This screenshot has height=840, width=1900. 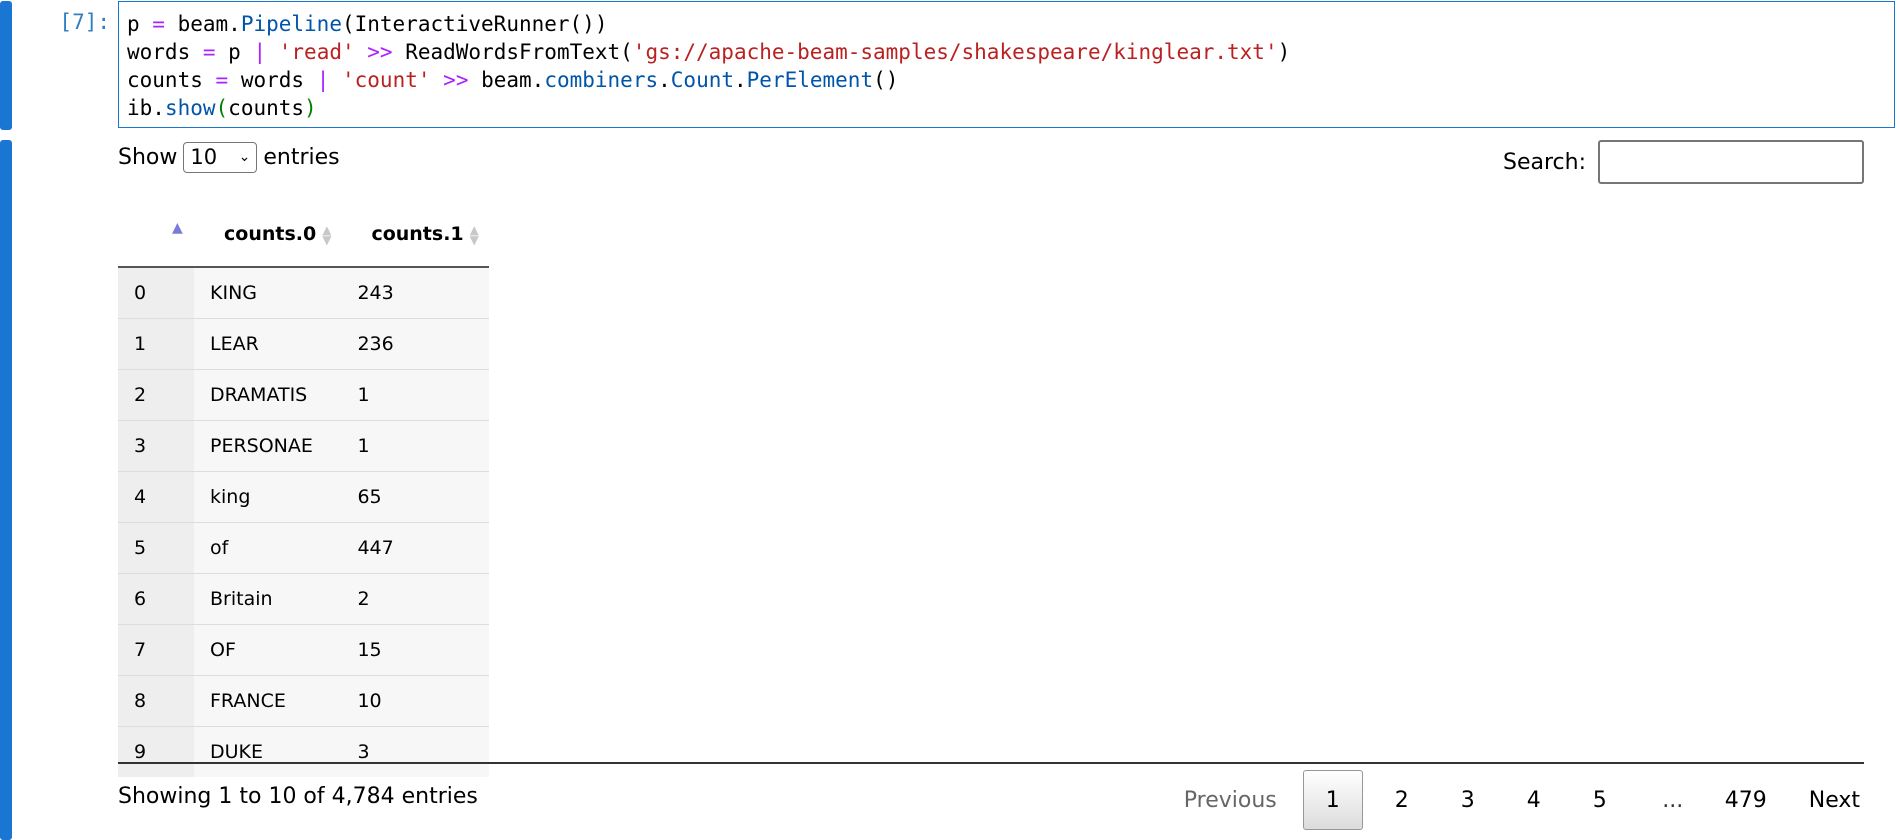 I want to click on row-index-cell: 4, so click(x=156, y=497).